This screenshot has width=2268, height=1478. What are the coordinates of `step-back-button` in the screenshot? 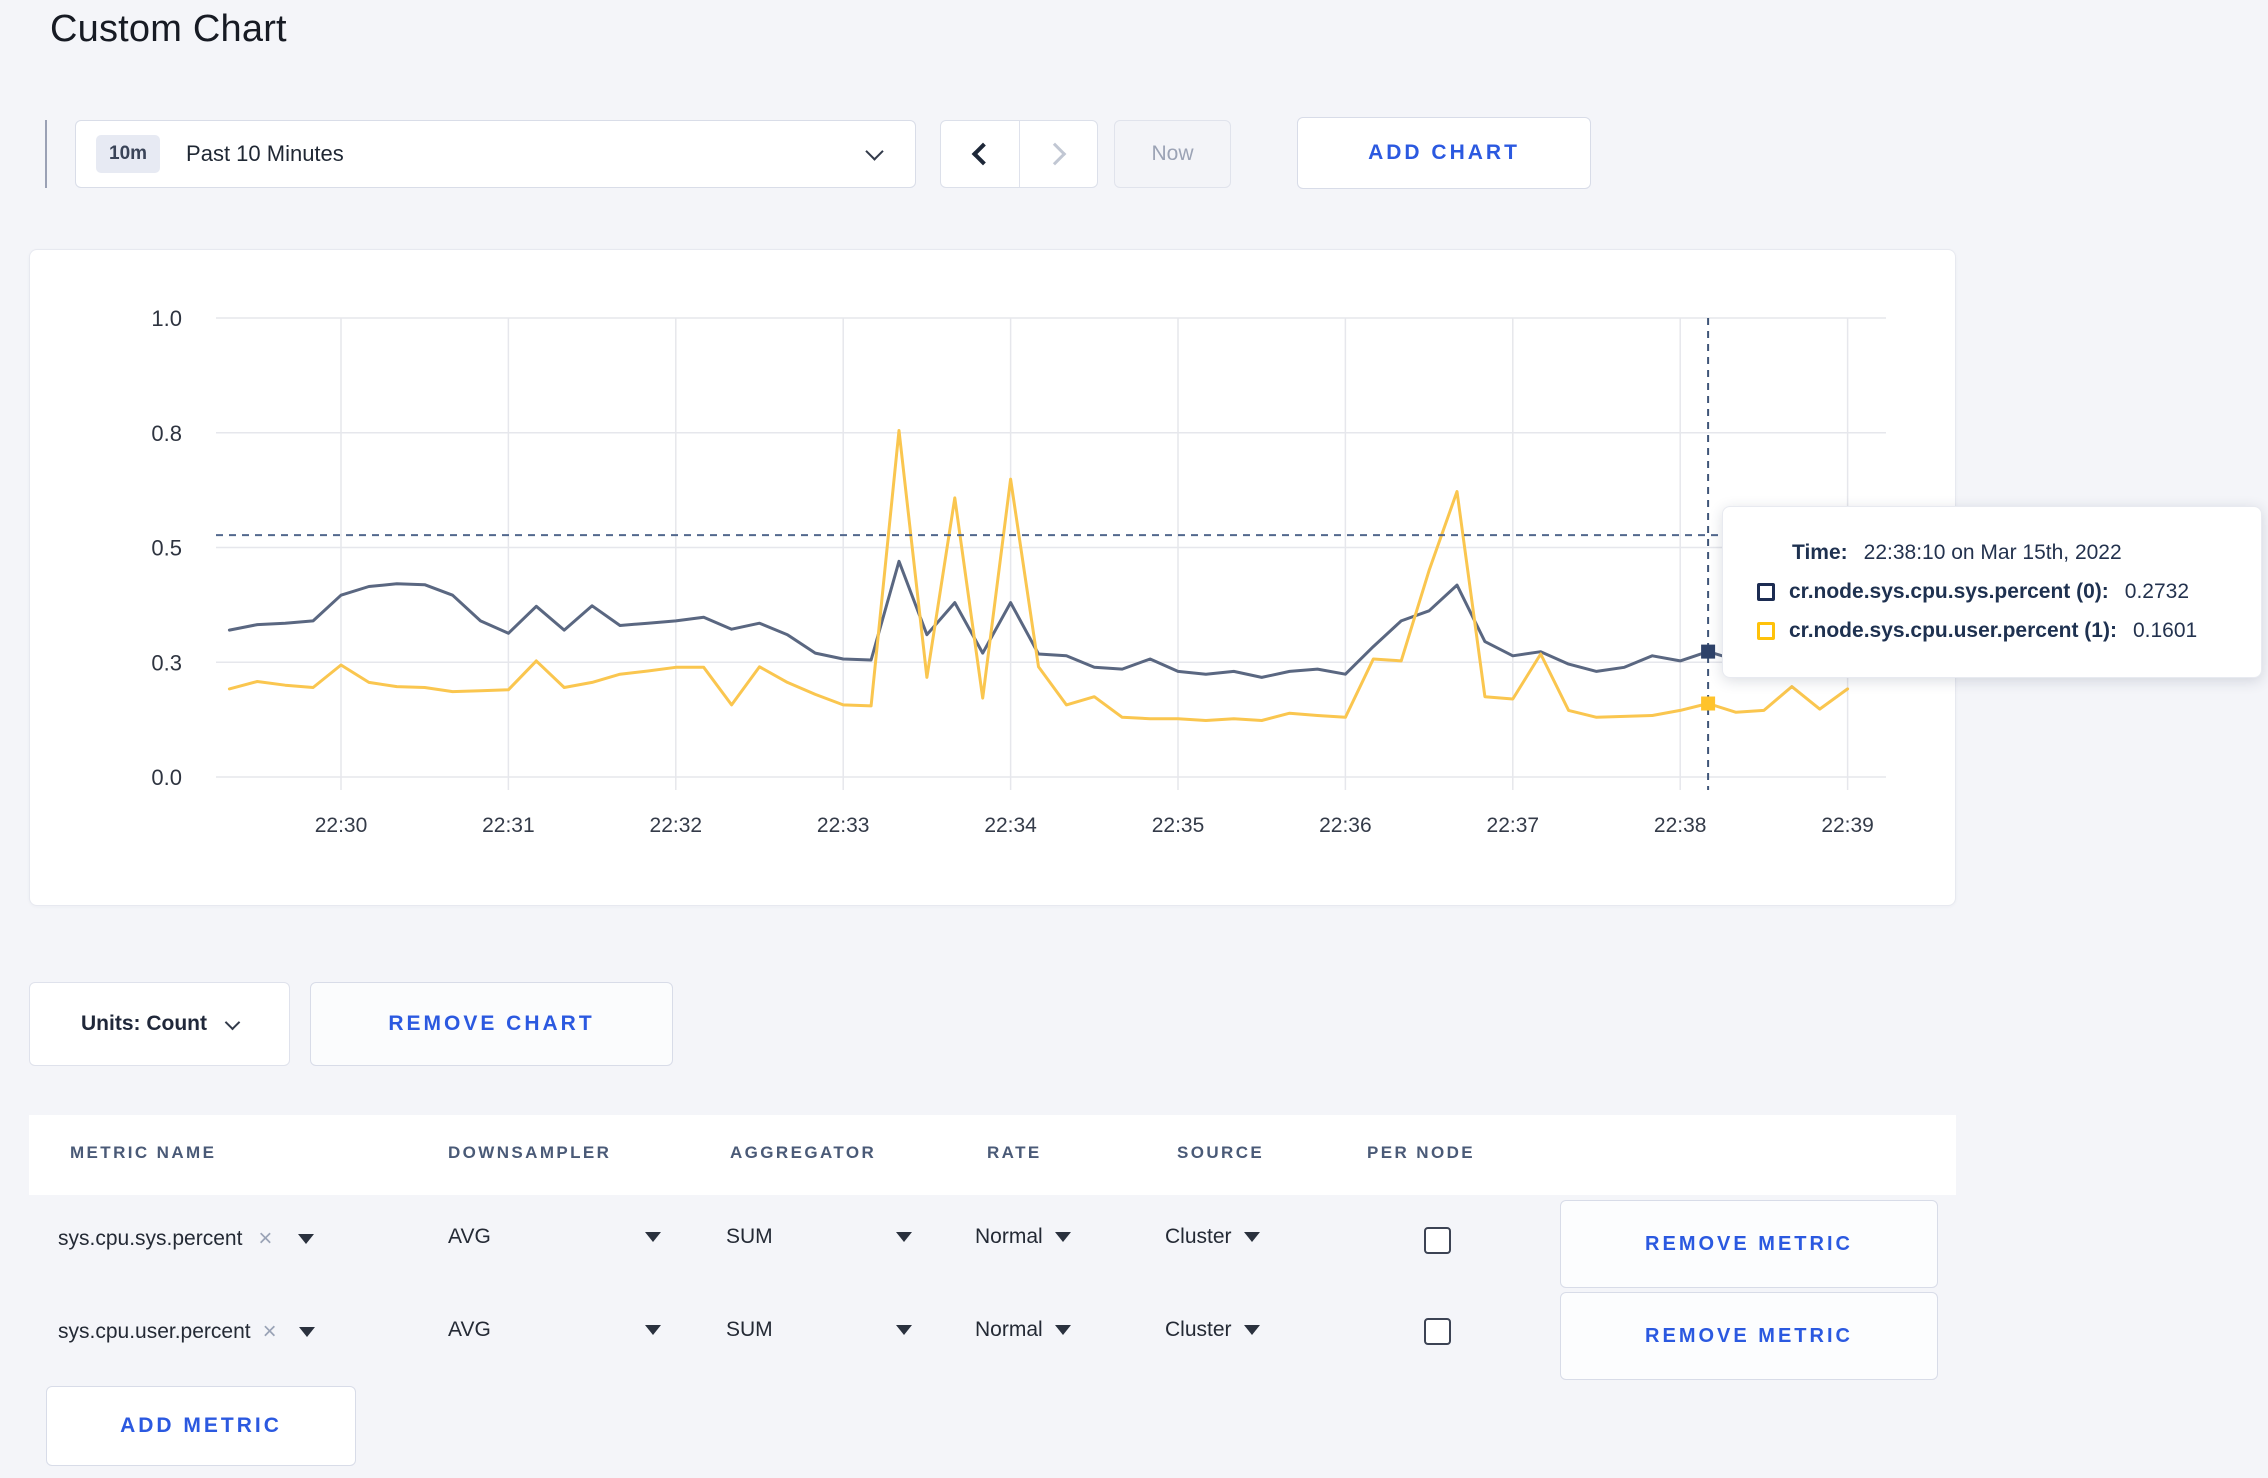 It's located at (980, 154).